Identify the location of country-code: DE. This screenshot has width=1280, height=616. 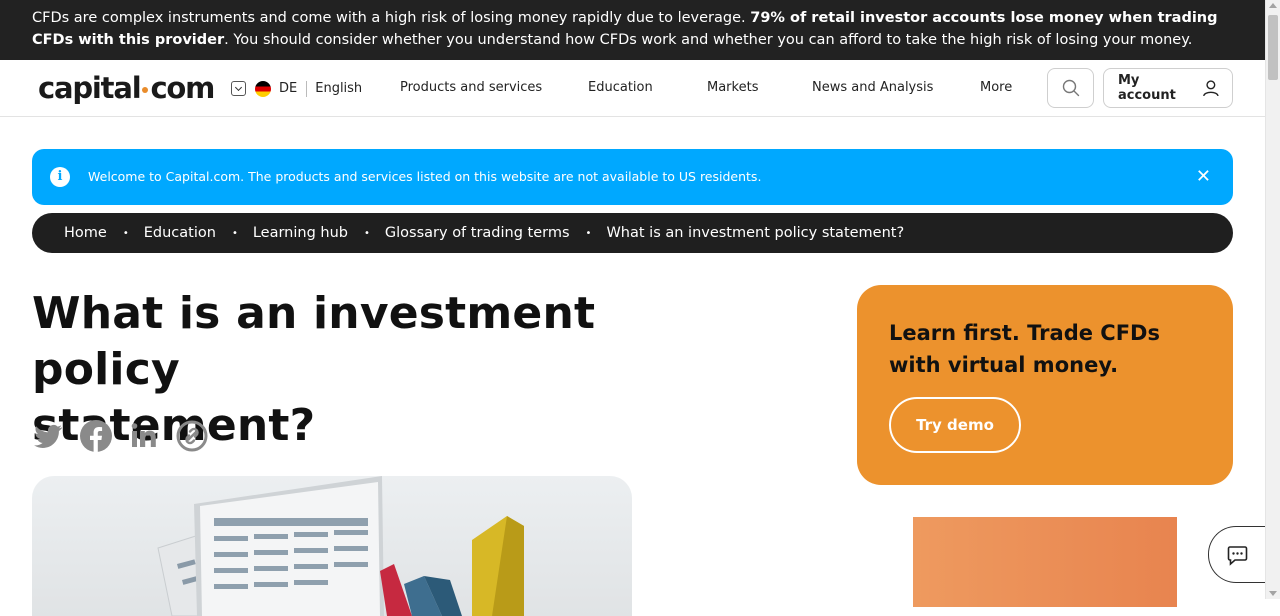
(288, 88).